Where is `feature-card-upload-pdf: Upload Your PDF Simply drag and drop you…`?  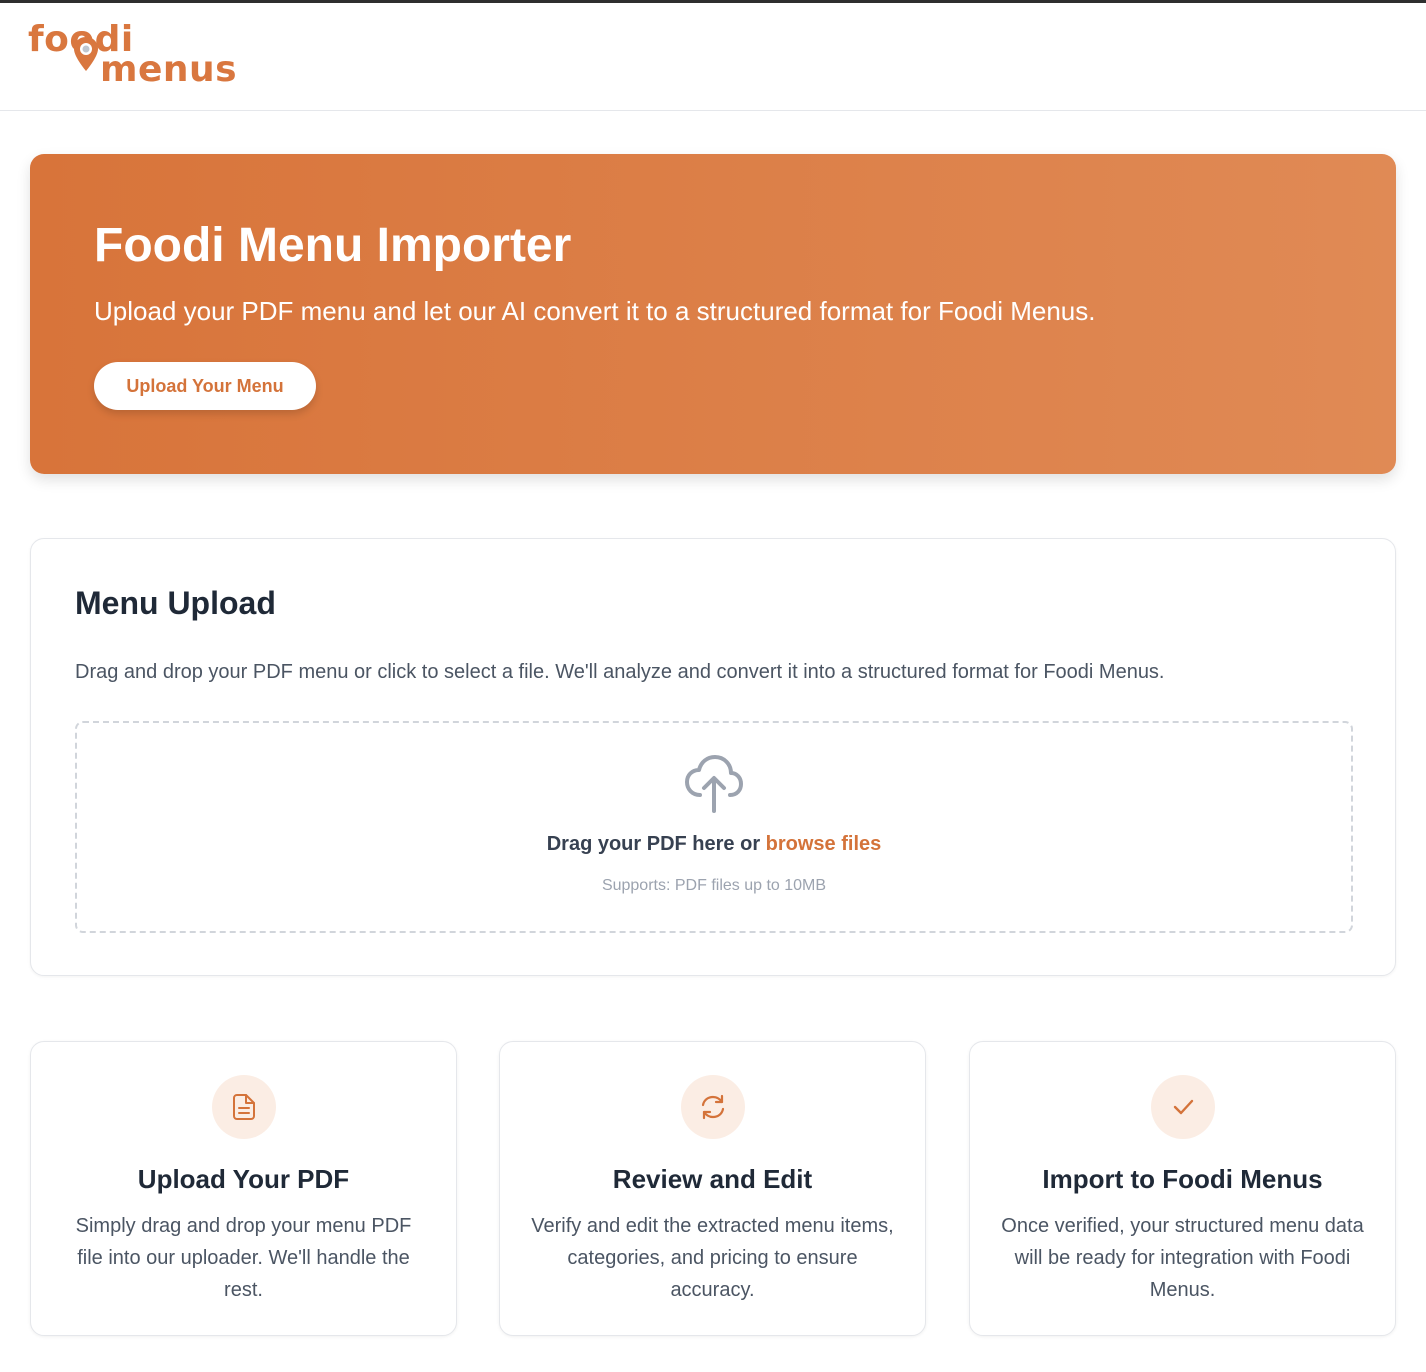 feature-card-upload-pdf: Upload Your PDF Simply drag and drop you… is located at coordinates (243, 1188).